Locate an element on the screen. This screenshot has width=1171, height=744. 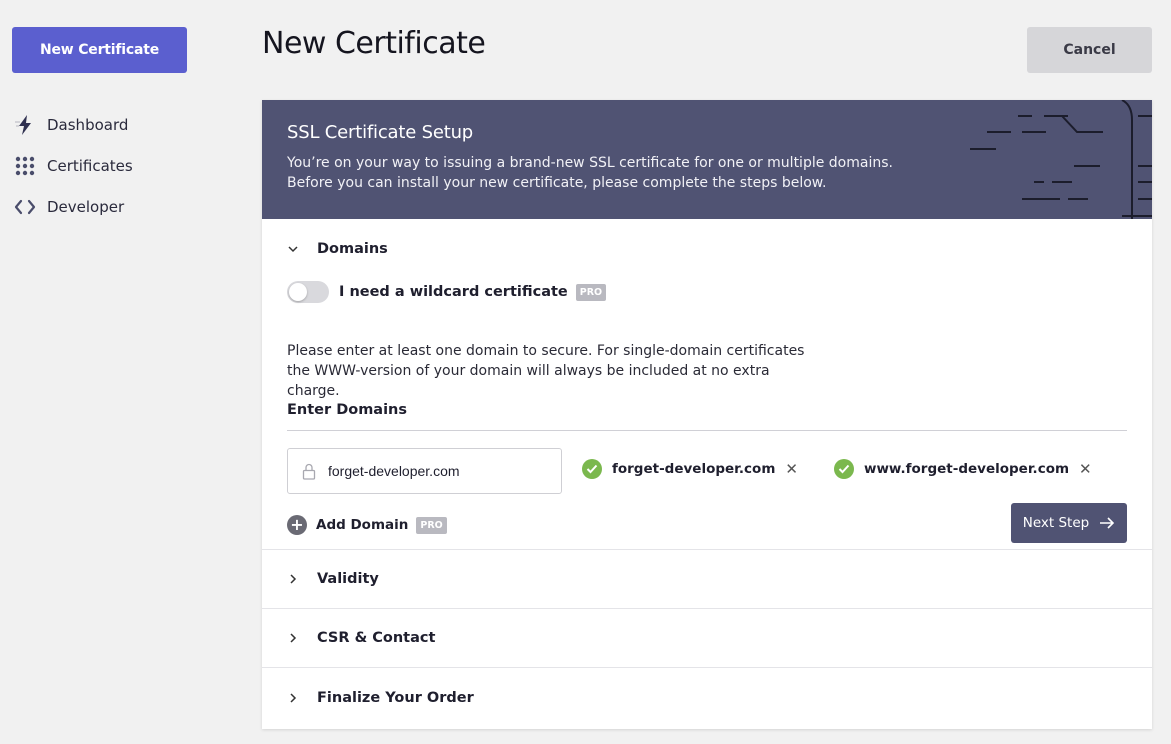
enter-domains-label: Enter Domains is located at coordinates (347, 410).